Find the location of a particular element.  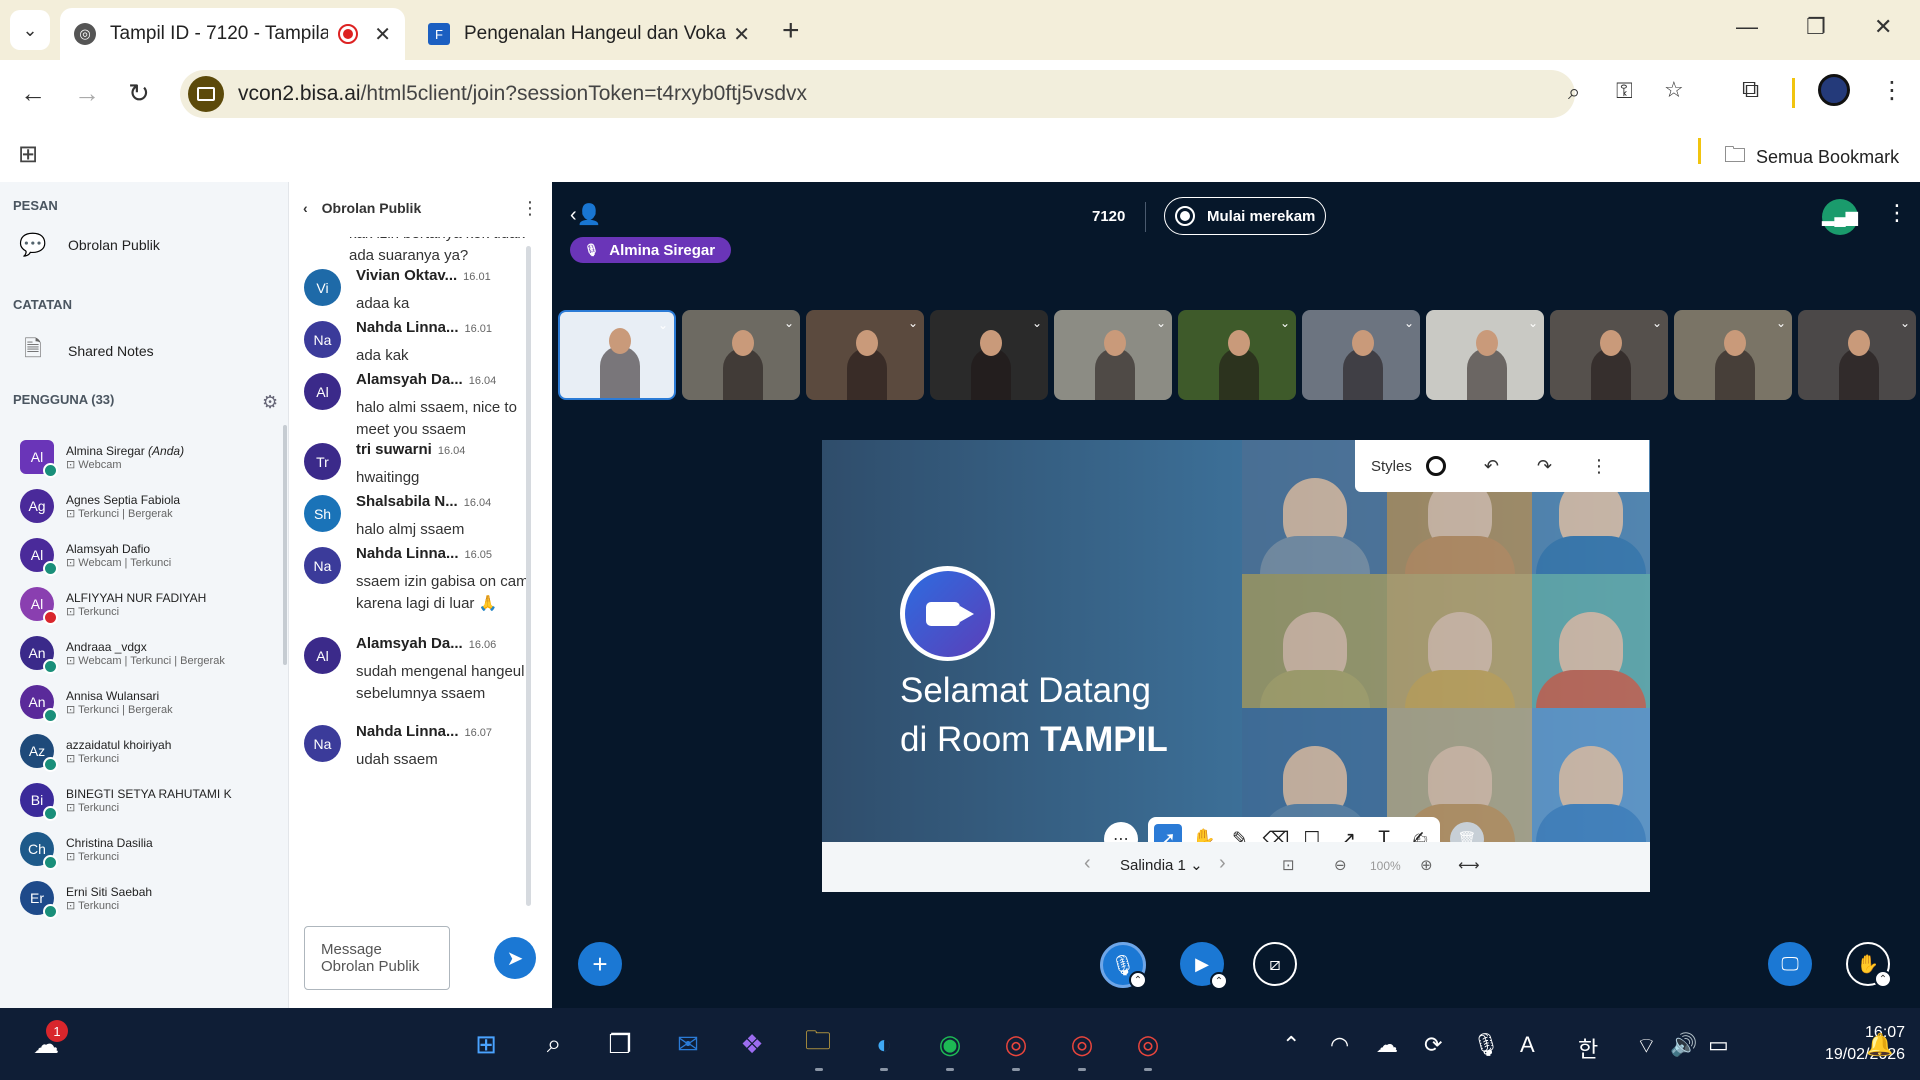

public-chat-item: 💬 Obrolan Publik is located at coordinates (89, 245).